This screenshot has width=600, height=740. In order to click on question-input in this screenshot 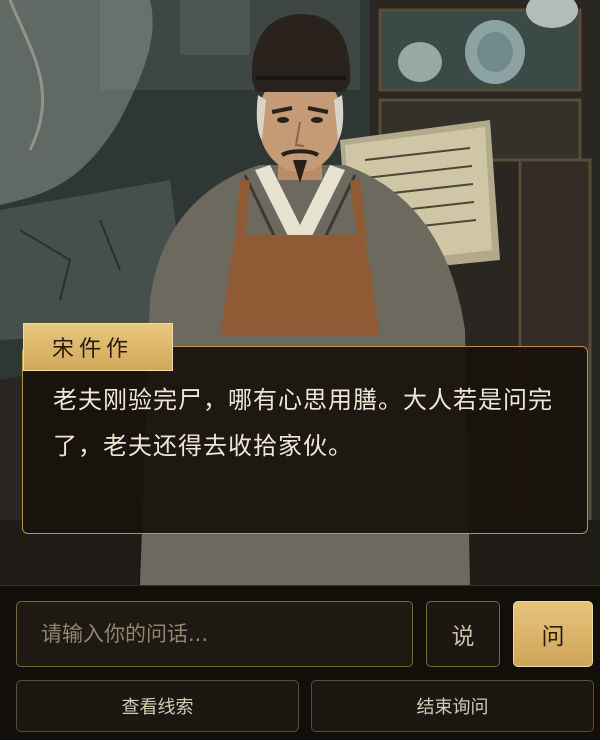, I will do `click(214, 634)`.